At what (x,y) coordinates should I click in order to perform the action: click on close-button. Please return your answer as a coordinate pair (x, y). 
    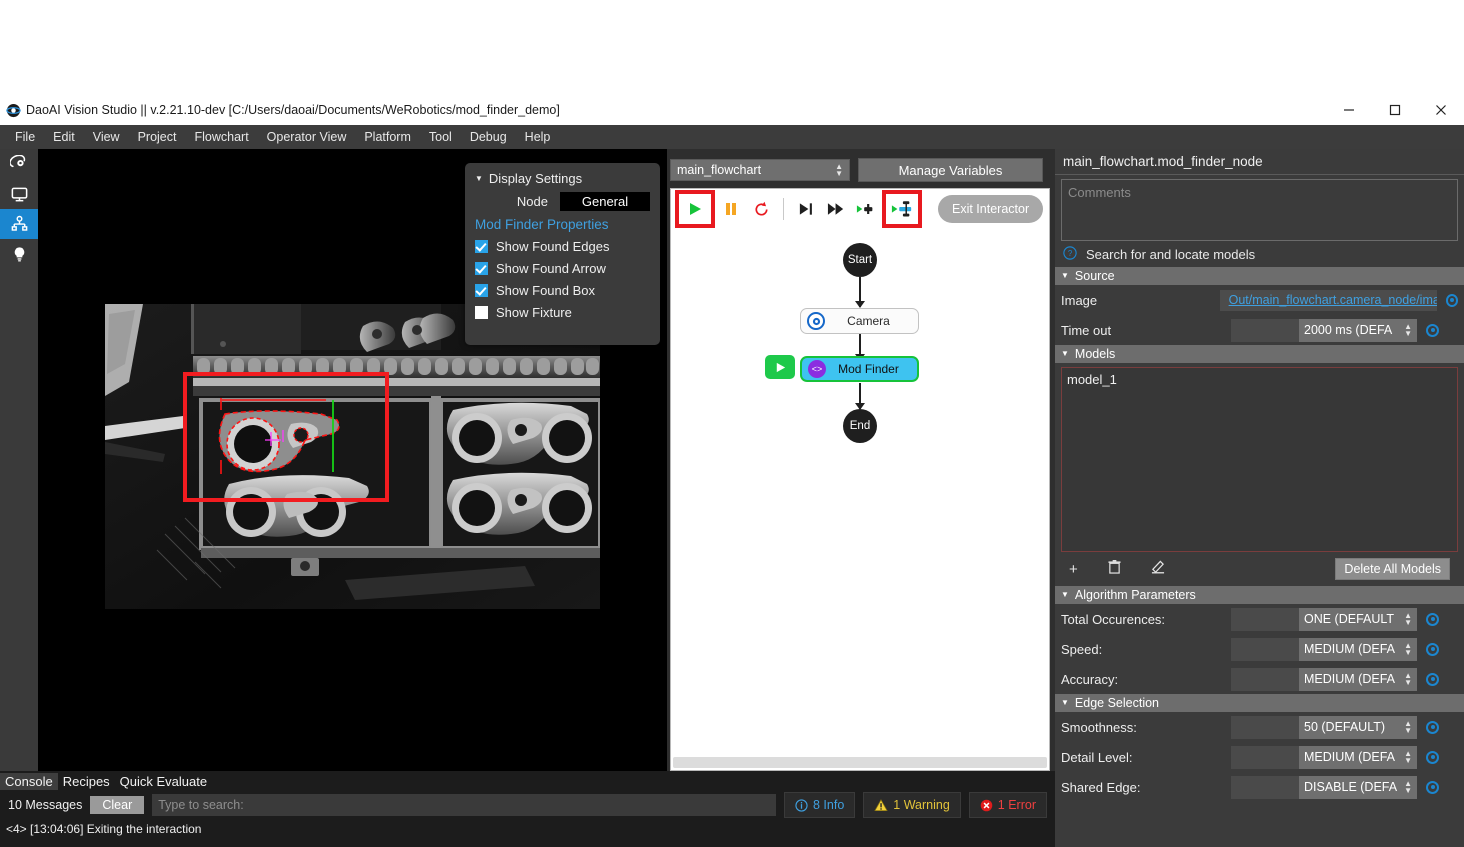
    Looking at the image, I should click on (1441, 110).